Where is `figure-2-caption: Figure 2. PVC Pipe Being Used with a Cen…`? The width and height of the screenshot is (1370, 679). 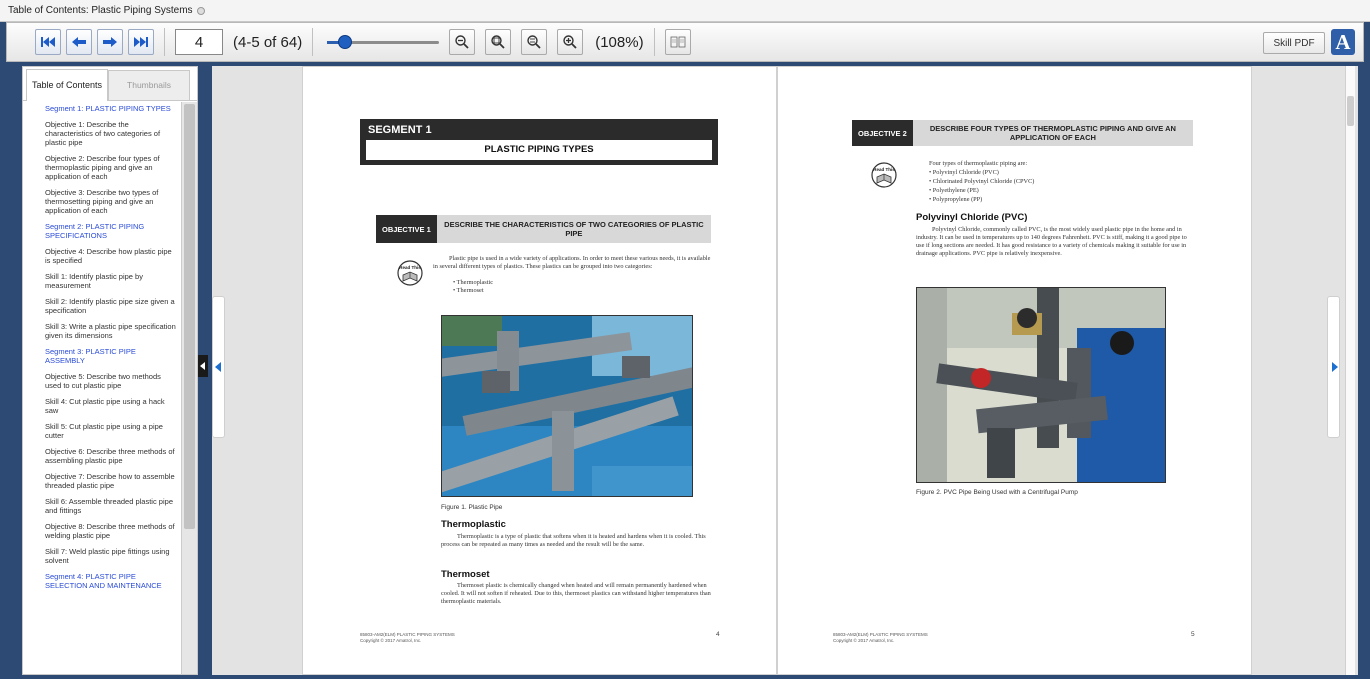
figure-2-caption: Figure 2. PVC Pipe Being Used with a Cen… is located at coordinates (997, 492).